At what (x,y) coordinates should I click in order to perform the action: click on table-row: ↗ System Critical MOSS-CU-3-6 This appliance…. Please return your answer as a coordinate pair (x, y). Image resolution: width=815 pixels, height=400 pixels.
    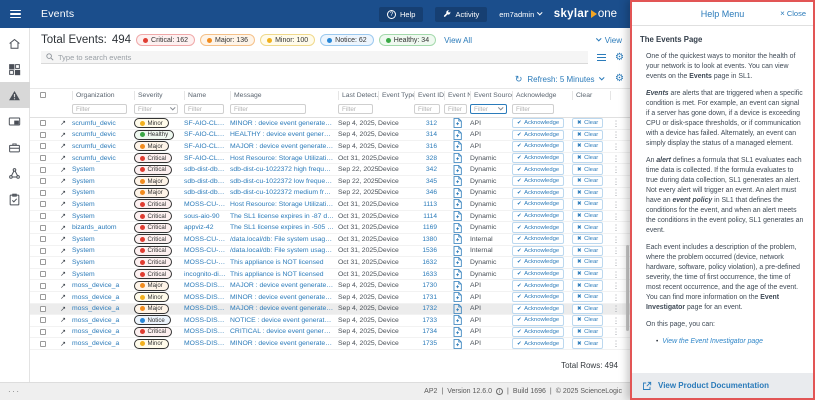
    Looking at the image, I should click on (330, 263).